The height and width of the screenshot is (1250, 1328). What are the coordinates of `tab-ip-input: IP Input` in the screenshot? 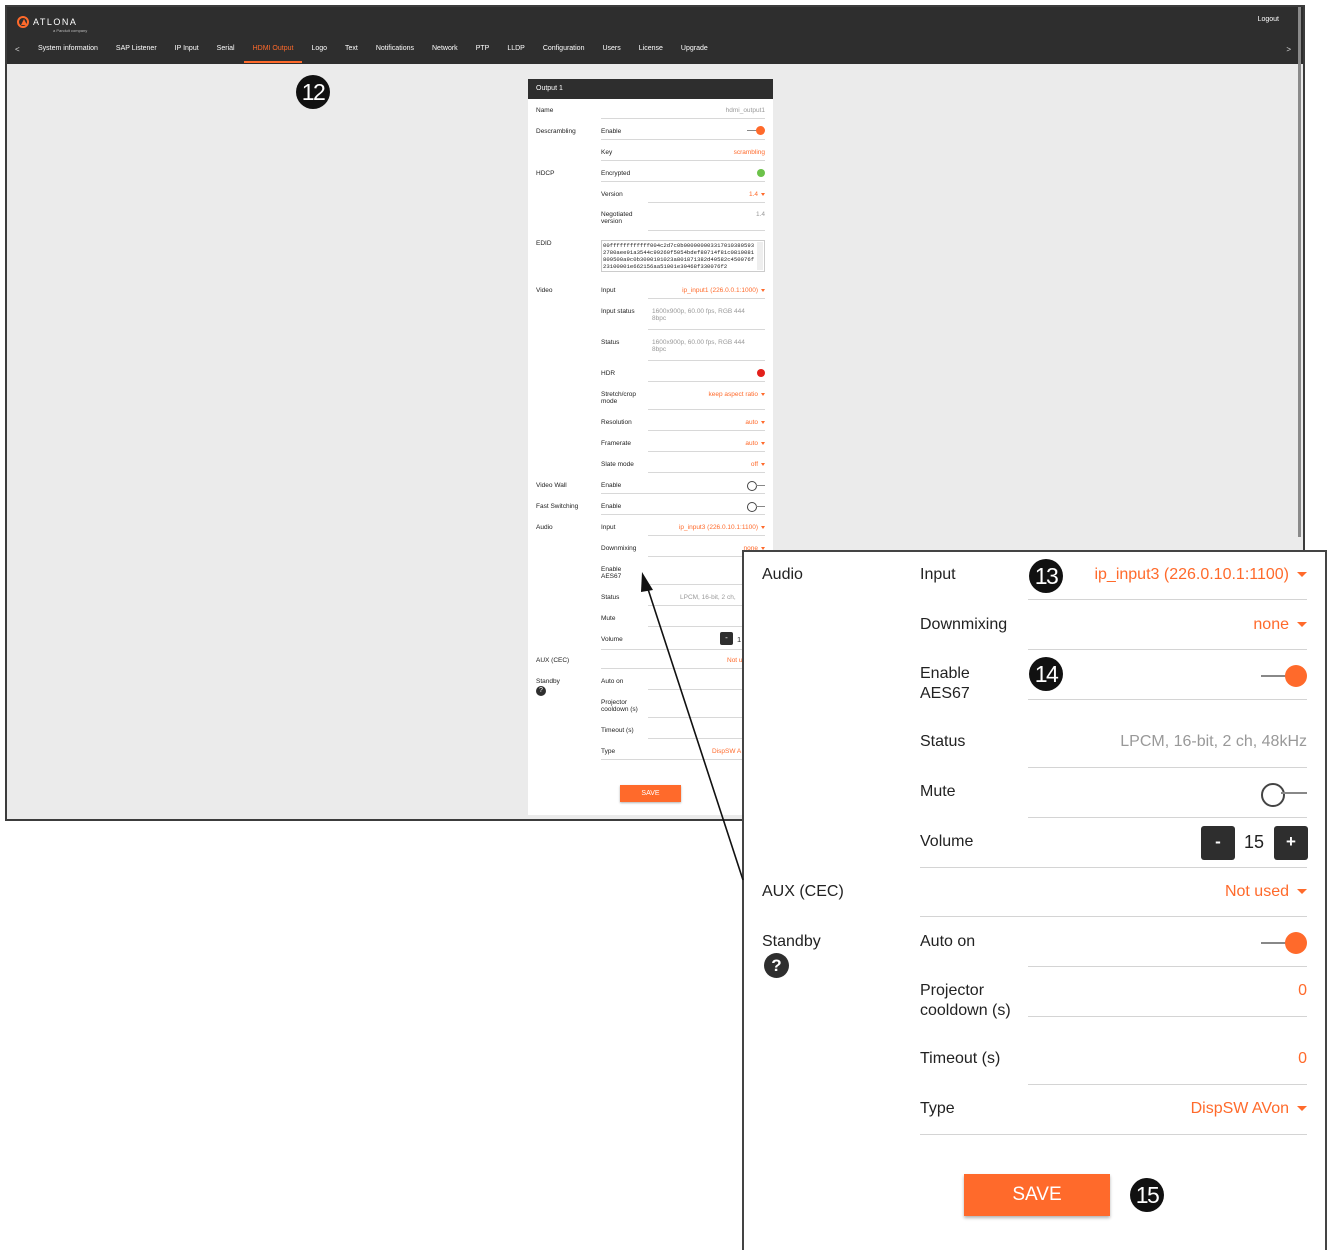 It's located at (187, 52).